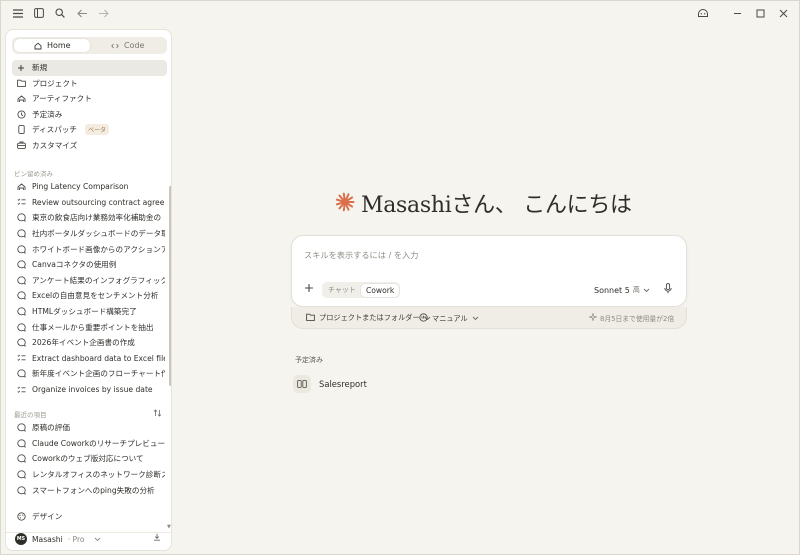  What do you see at coordinates (128, 45) in the screenshot?
I see `tab-code: Code` at bounding box center [128, 45].